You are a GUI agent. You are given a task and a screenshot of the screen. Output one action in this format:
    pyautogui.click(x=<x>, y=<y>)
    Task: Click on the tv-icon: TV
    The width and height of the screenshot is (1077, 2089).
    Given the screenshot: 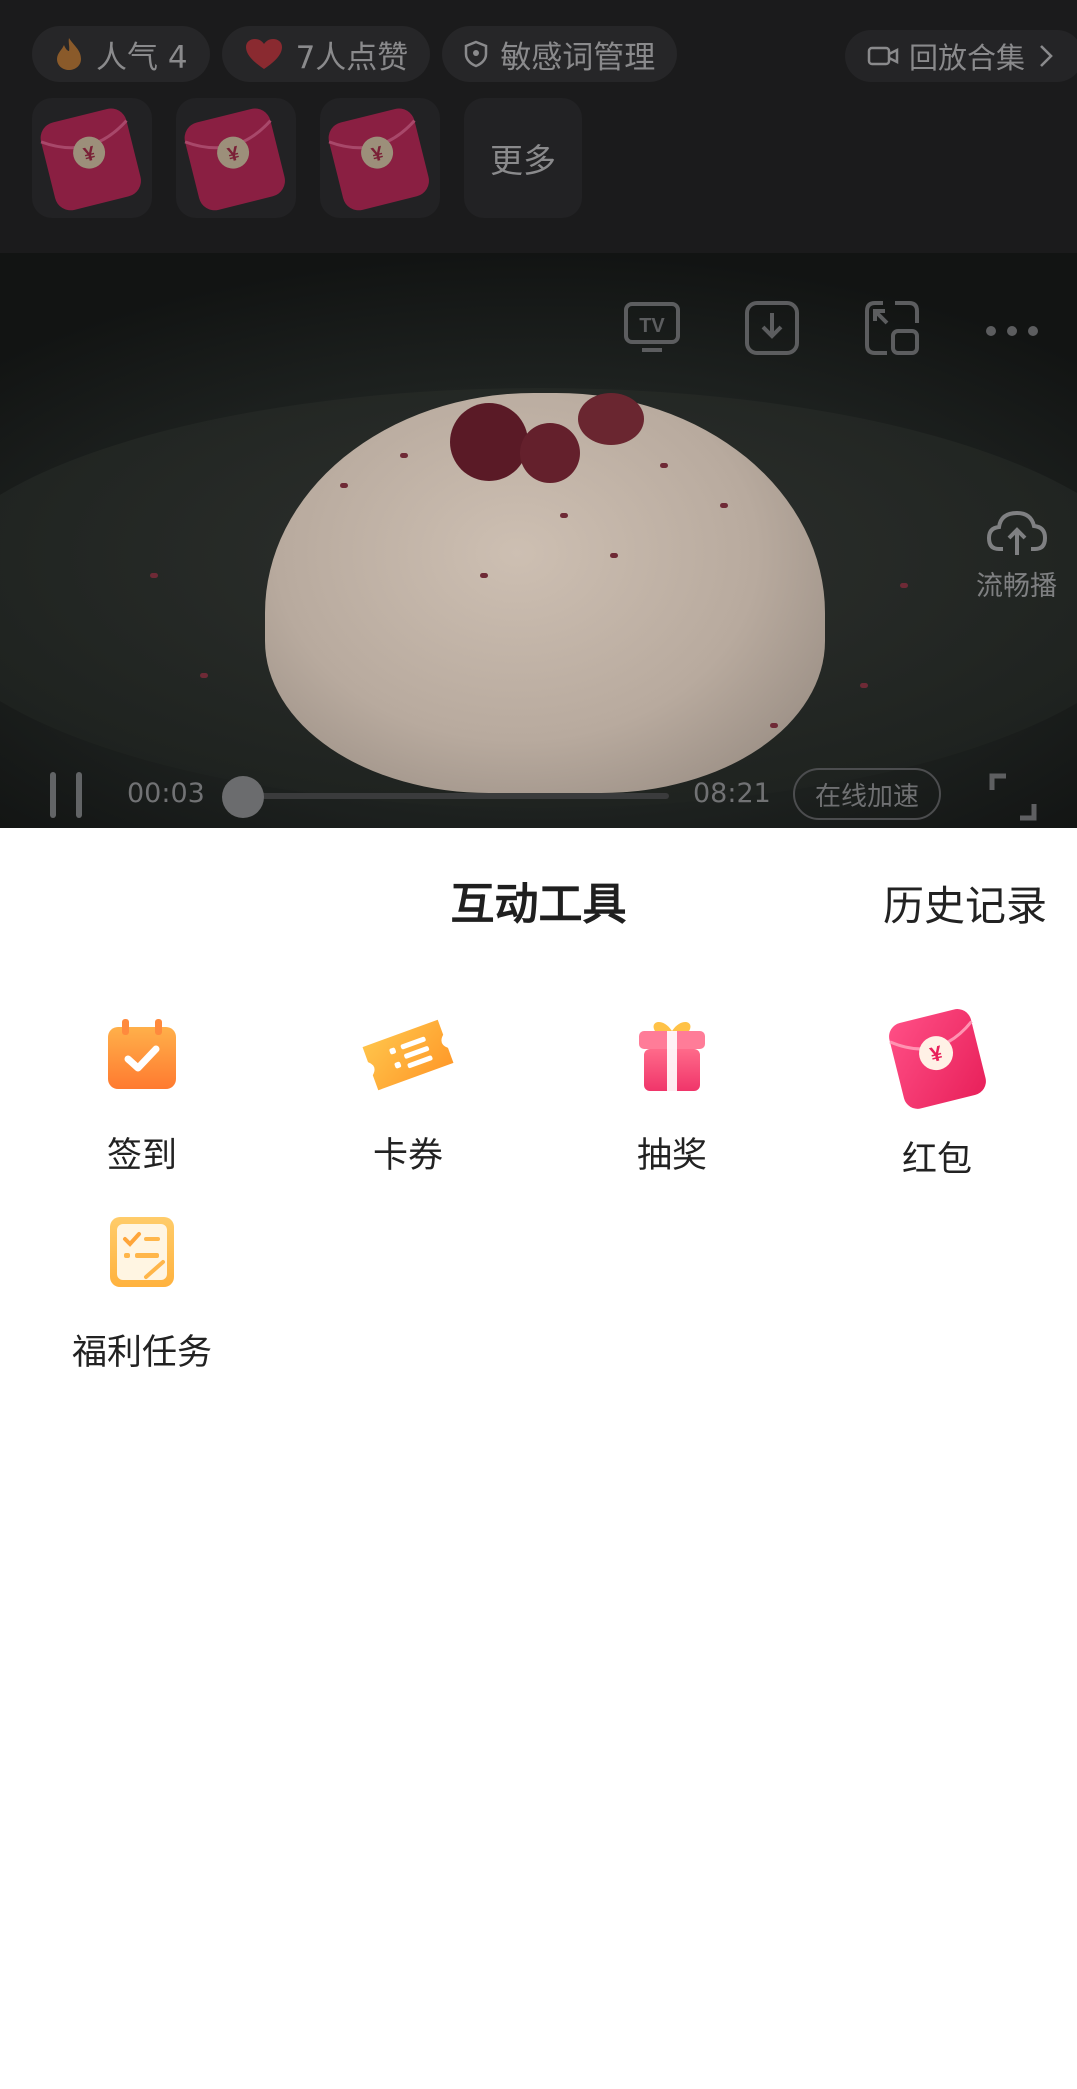 What is the action you would take?
    pyautogui.click(x=652, y=330)
    